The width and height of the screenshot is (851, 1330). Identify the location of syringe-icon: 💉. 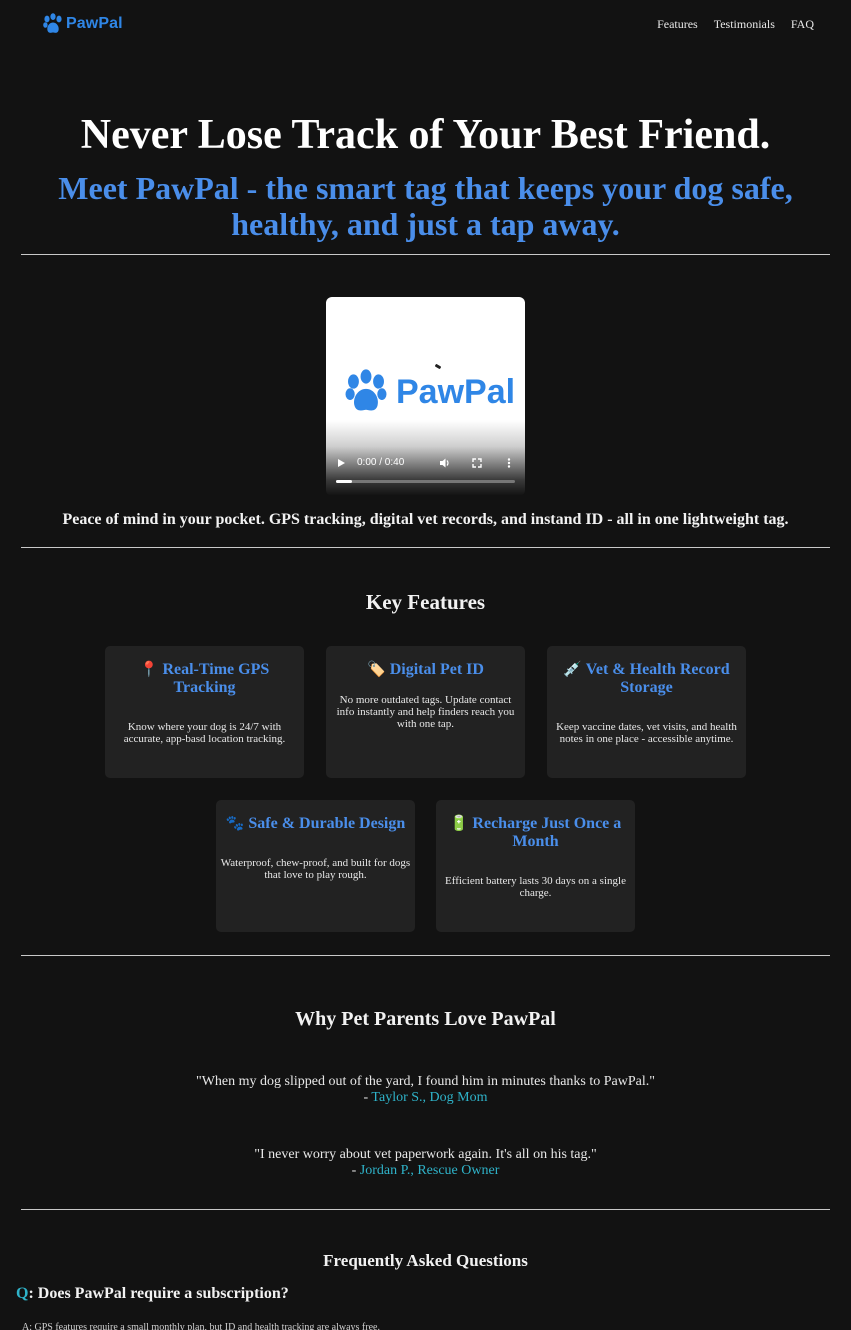
(573, 669).